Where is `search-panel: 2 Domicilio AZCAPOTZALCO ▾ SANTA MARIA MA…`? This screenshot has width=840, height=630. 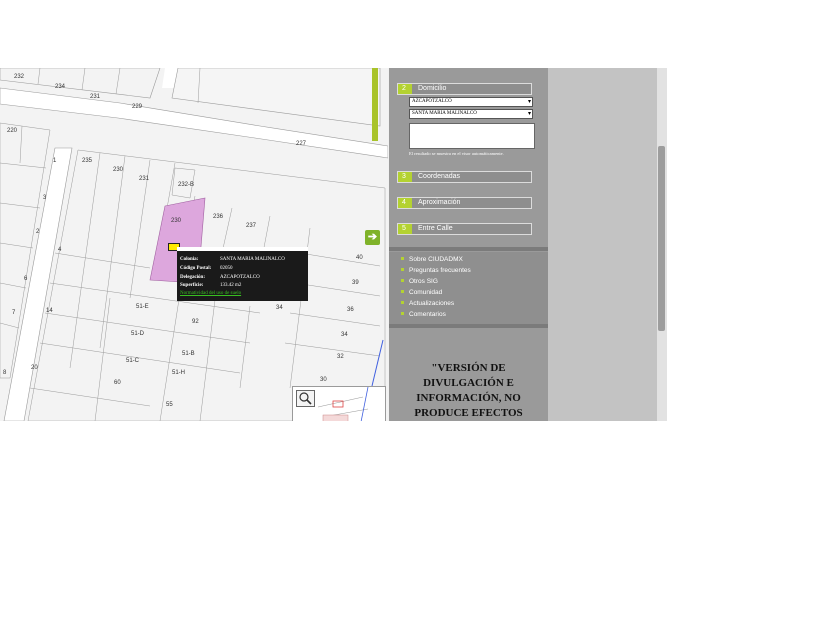
search-panel: 2 Domicilio AZCAPOTZALCO ▾ SANTA MARIA MA… is located at coordinates (468, 244).